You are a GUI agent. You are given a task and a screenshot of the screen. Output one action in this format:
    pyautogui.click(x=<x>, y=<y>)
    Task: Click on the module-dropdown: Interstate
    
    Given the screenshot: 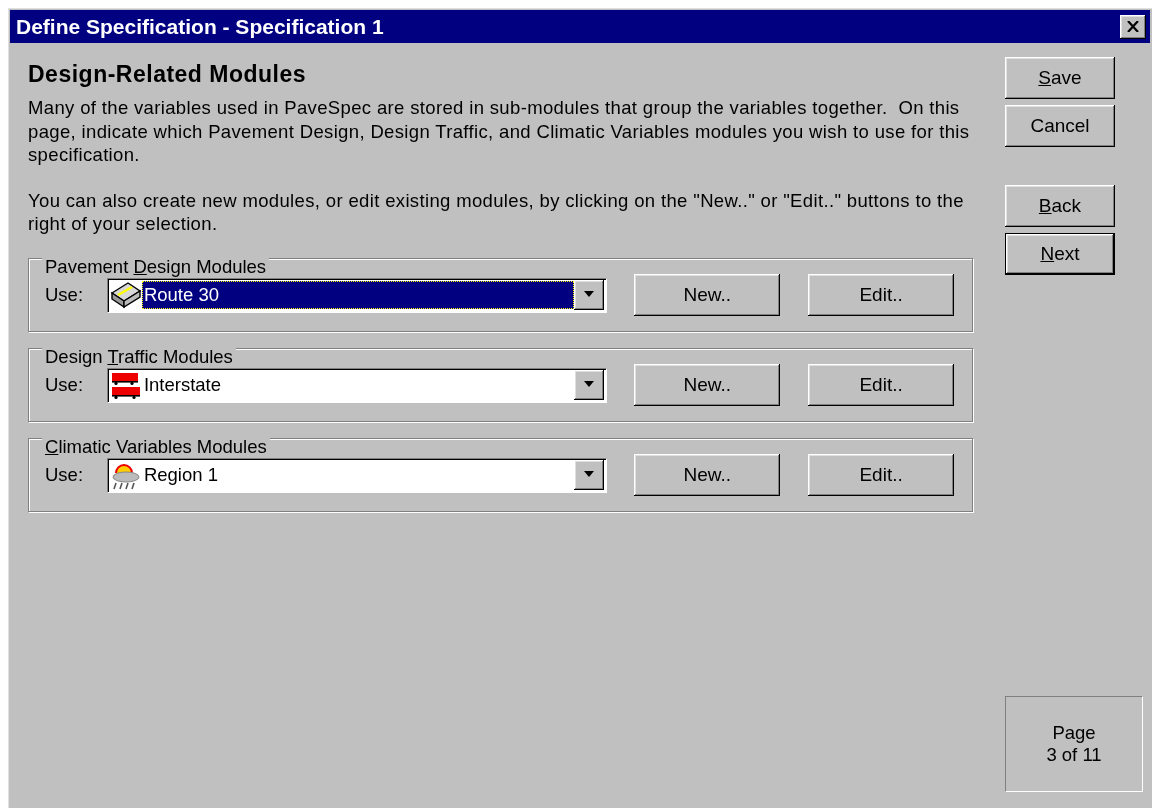 What is the action you would take?
    pyautogui.click(x=356, y=384)
    